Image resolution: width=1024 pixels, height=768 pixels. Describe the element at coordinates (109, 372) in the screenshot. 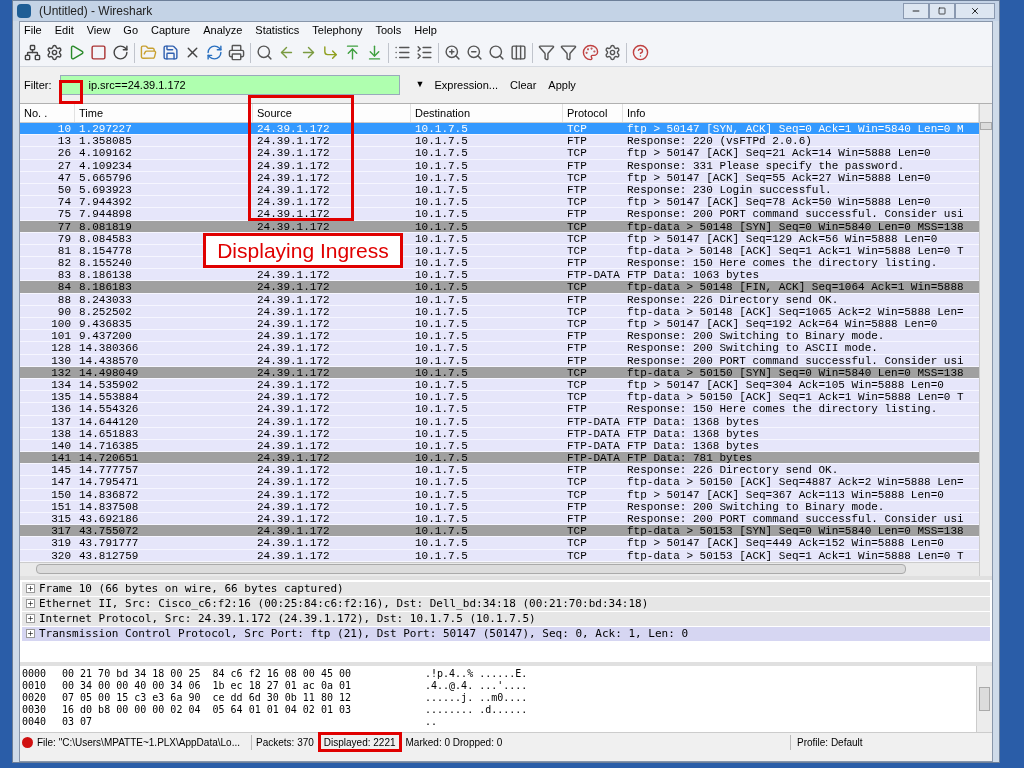

I see `table-cell-text: 14.498049` at that location.